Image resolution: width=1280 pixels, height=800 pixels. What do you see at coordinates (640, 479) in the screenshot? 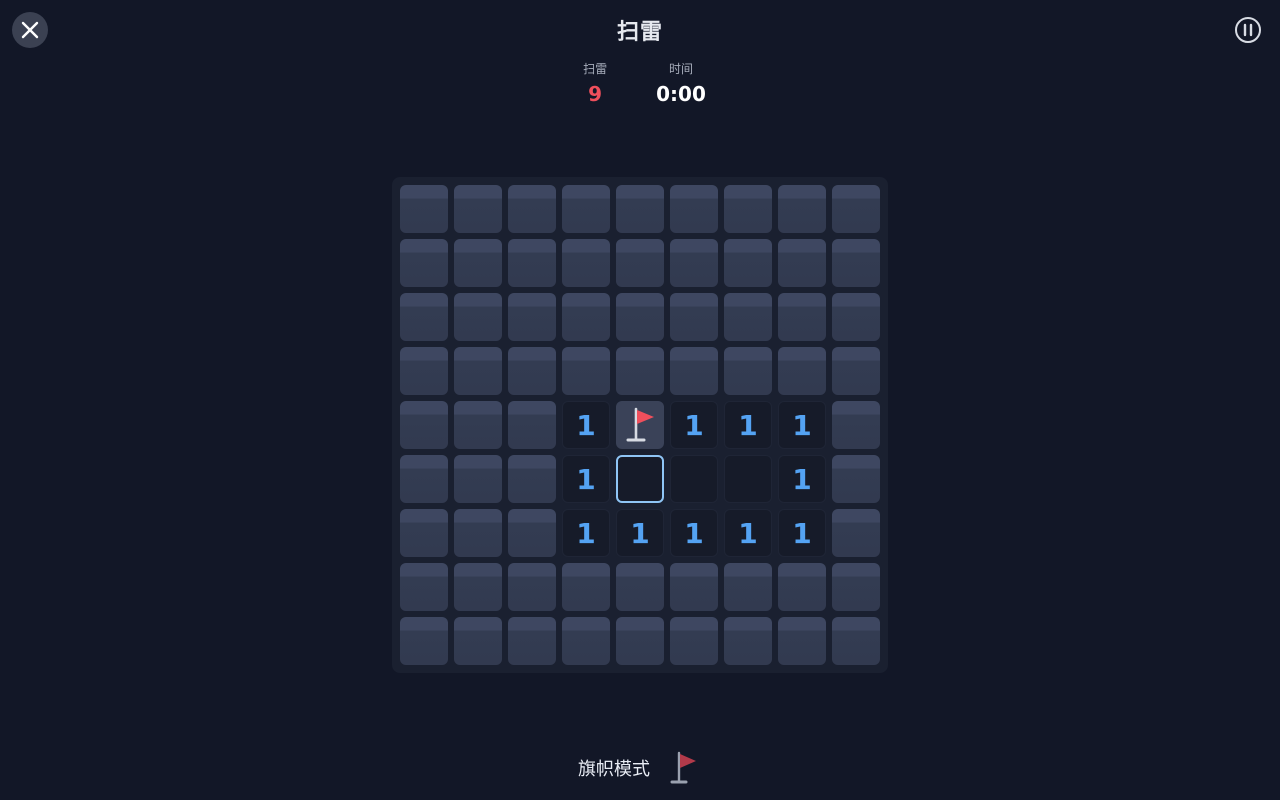
I see `cell-selected` at bounding box center [640, 479].